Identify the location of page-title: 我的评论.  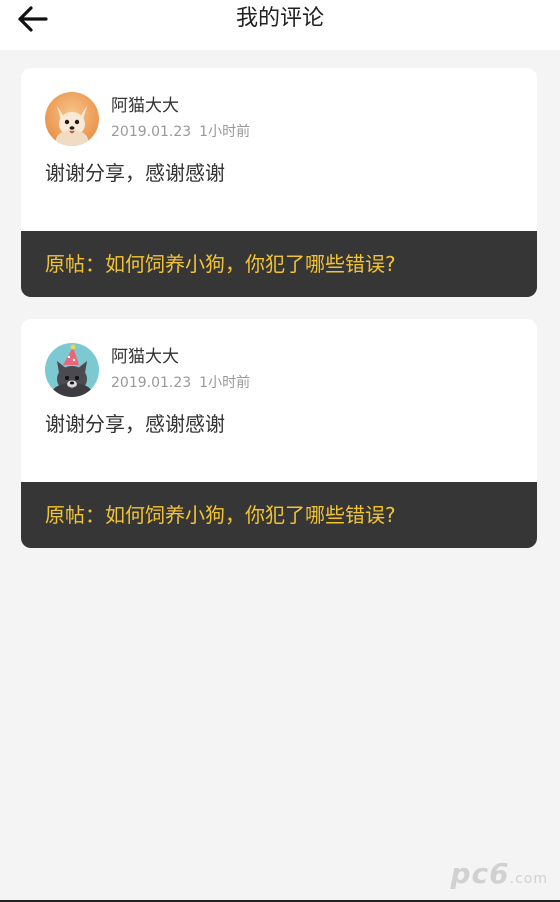
(279, 18).